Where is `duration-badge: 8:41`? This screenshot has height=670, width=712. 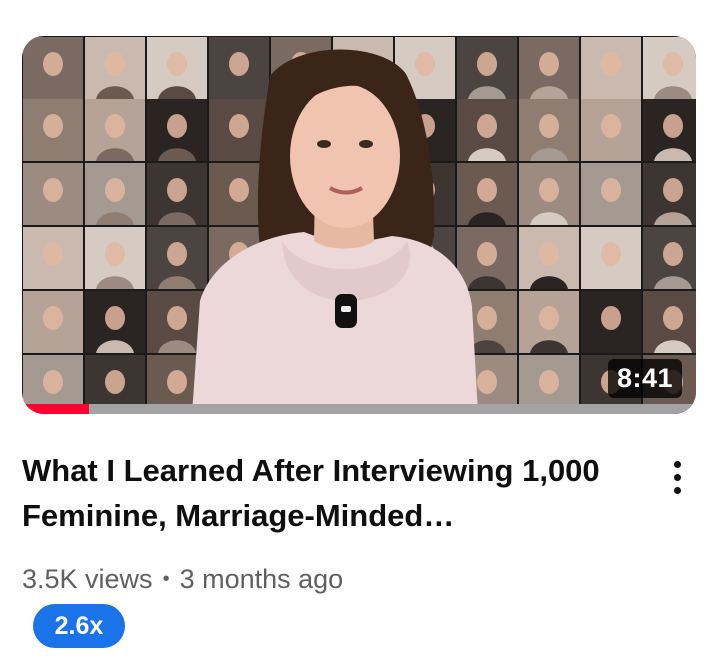
duration-badge: 8:41 is located at coordinates (644, 378).